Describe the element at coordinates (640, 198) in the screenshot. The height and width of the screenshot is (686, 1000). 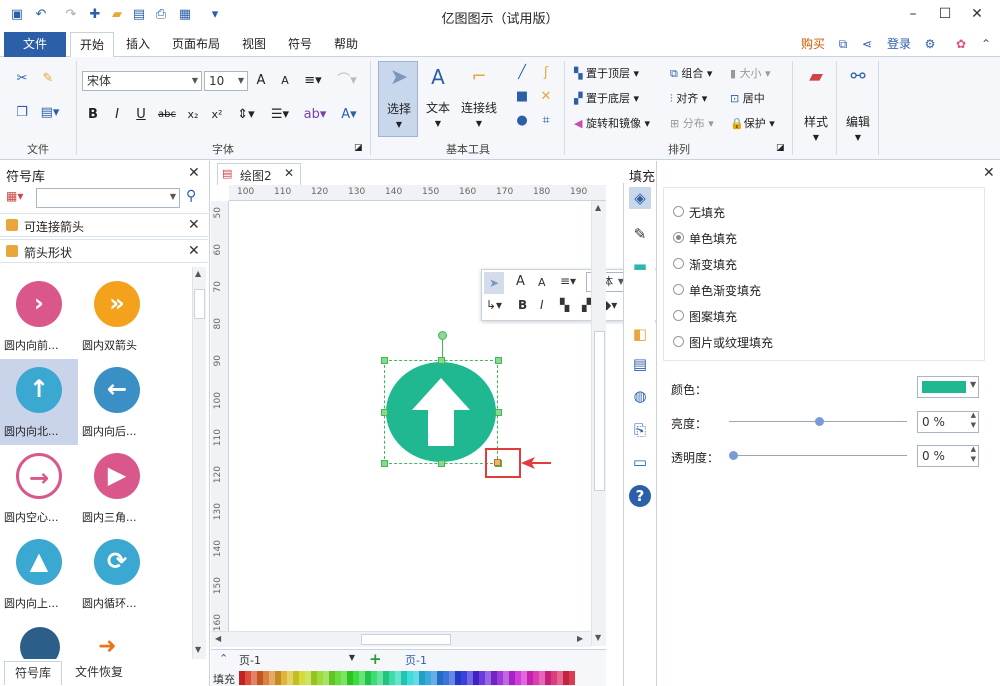
I see `fill-panel-icon: ◈` at that location.